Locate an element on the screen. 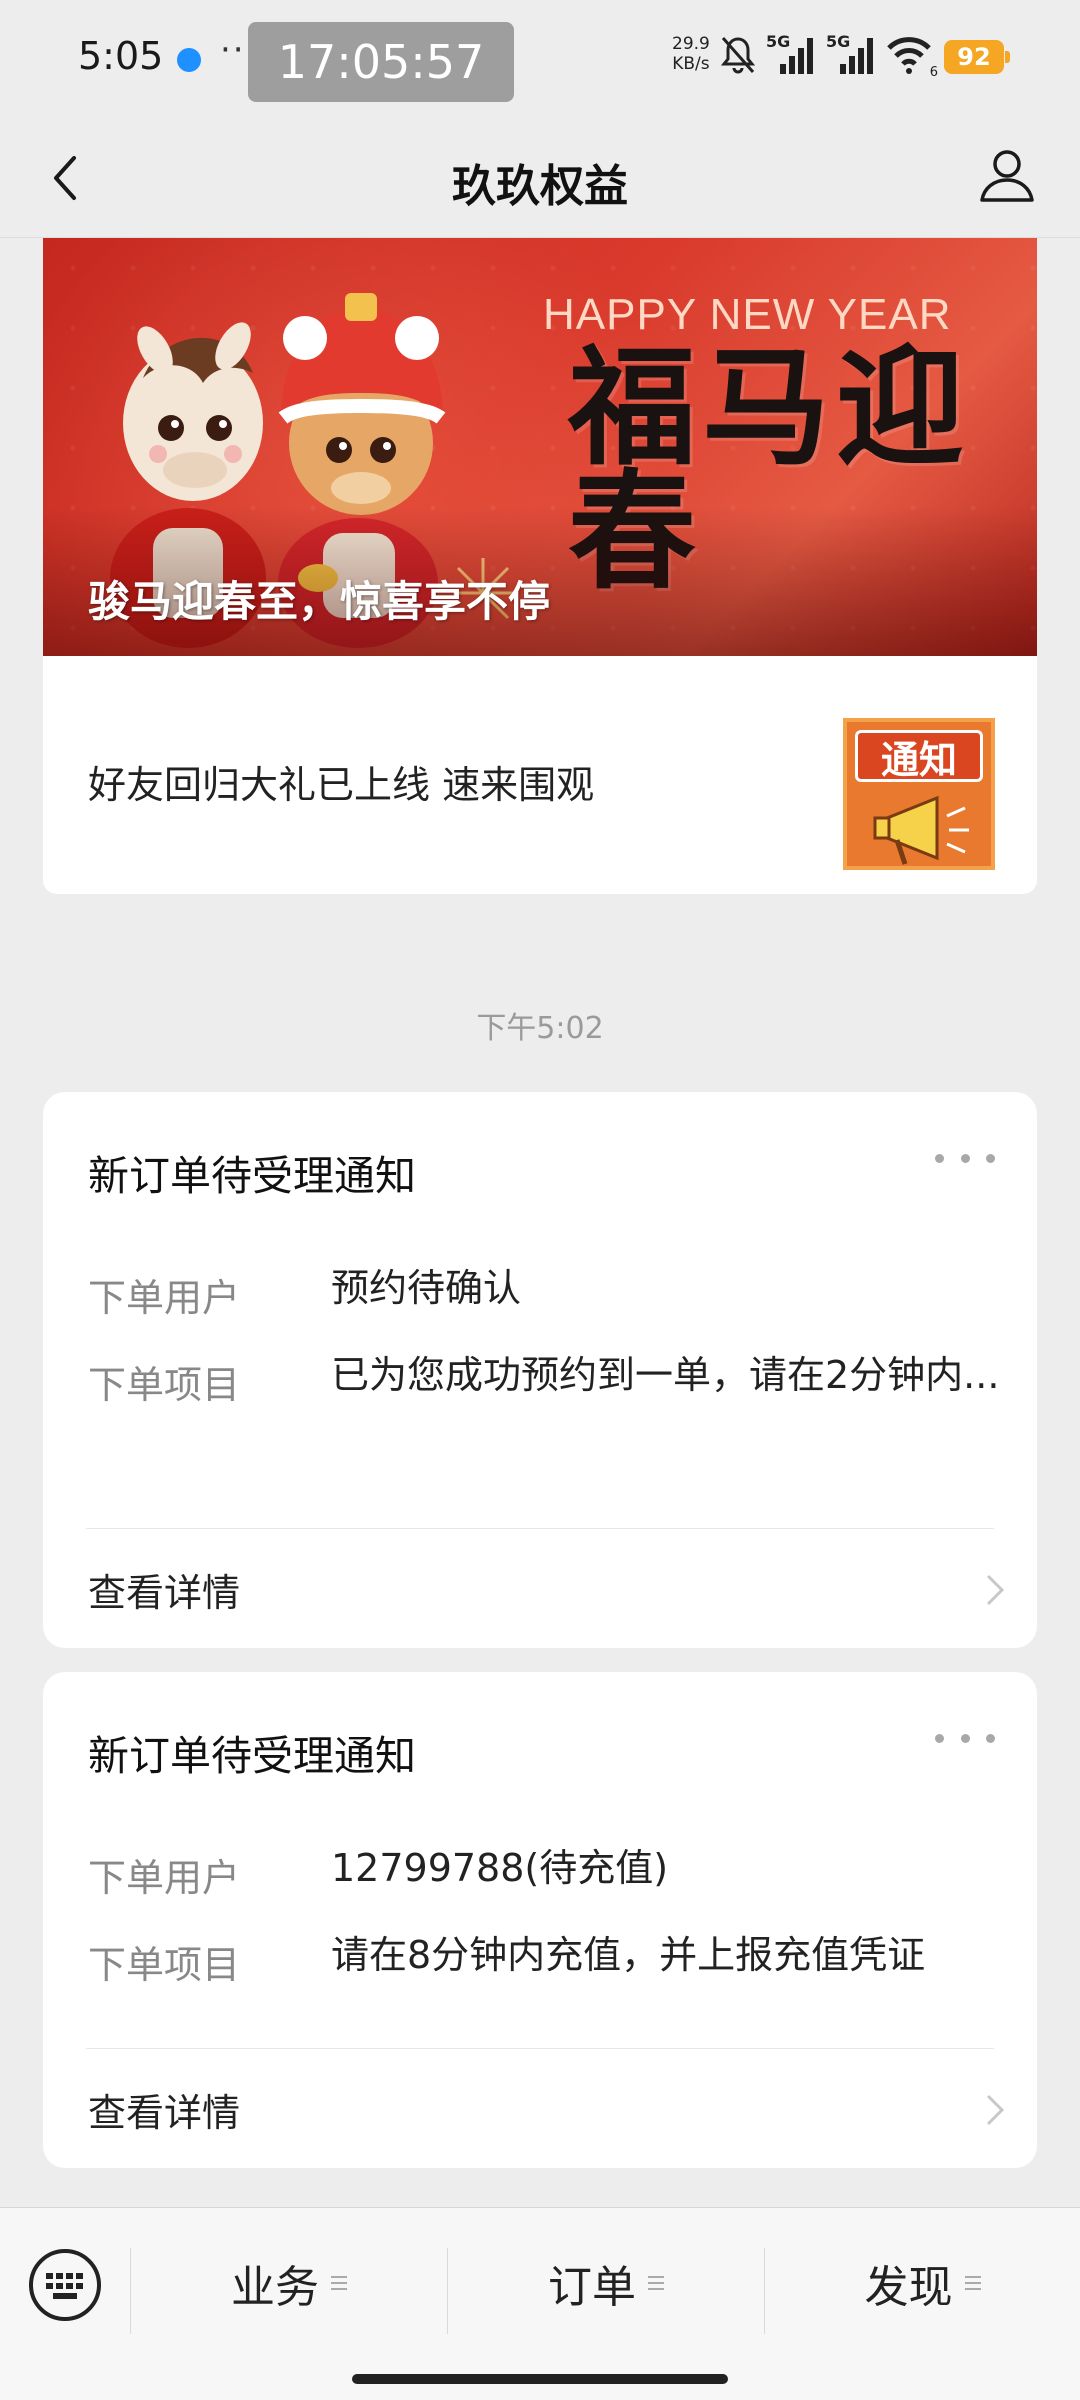  menu-item-label: 业务 is located at coordinates (275, 2287).